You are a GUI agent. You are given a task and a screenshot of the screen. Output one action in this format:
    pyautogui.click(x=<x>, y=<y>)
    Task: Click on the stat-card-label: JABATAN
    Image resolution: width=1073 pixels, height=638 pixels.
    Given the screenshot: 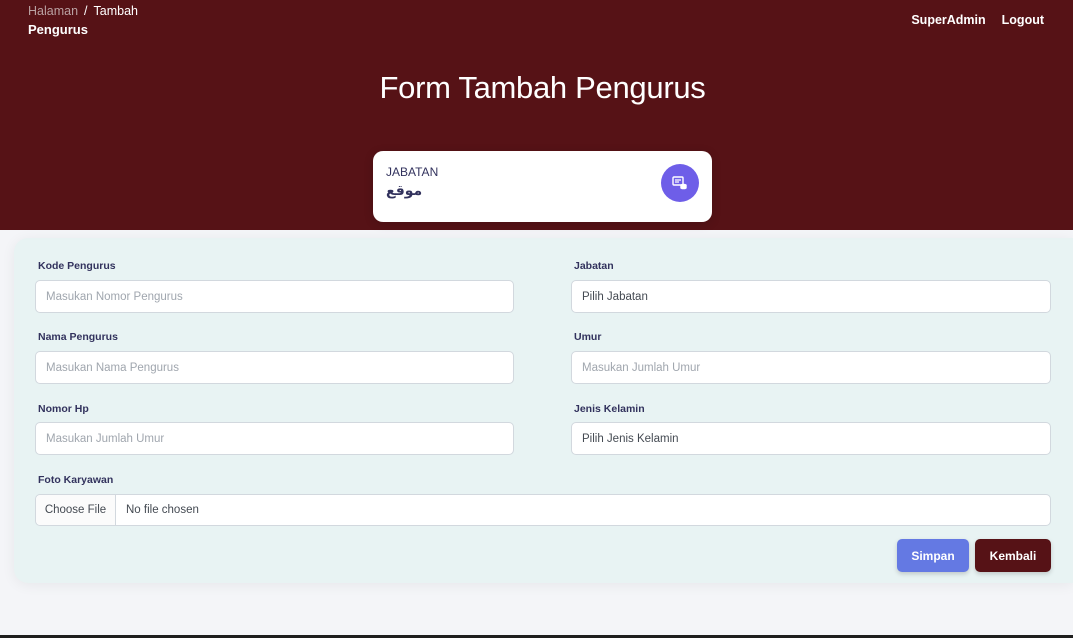 What is the action you would take?
    pyautogui.click(x=412, y=172)
    